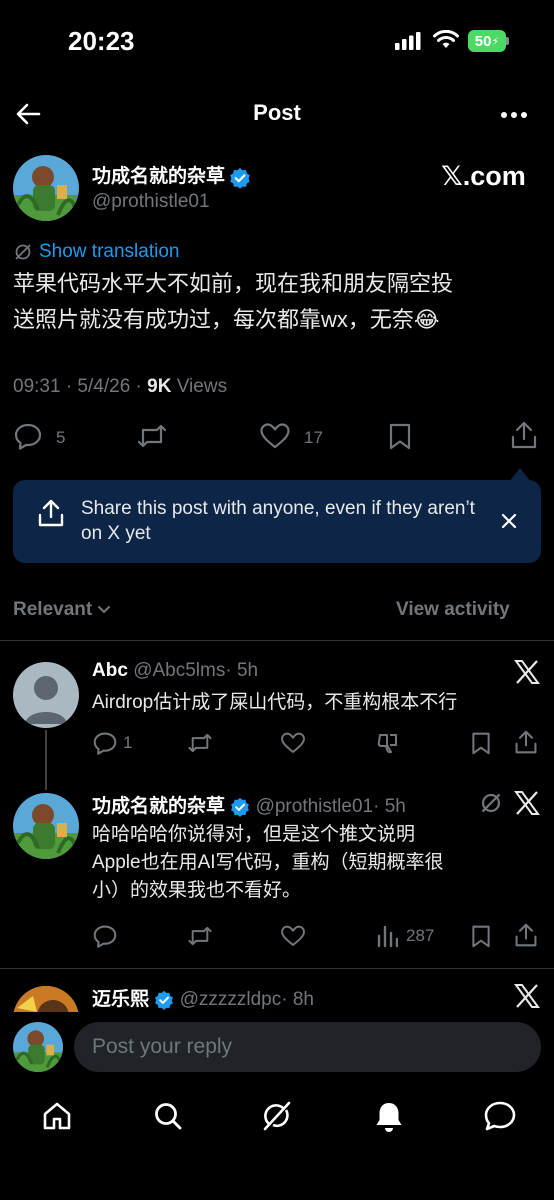 The height and width of the screenshot is (1200, 554). Describe the element at coordinates (80, 386) in the screenshot. I see `post-time: 09:31 · 5/4/26 ·` at that location.